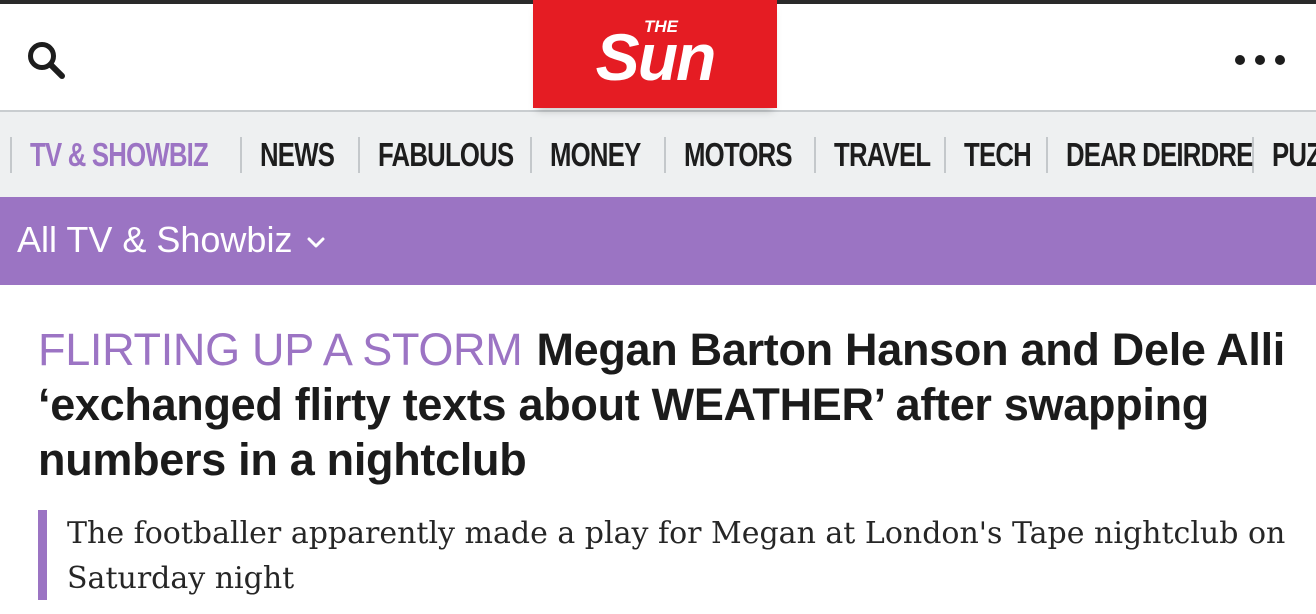  I want to click on nav-item-tech: TECH, so click(998, 155).